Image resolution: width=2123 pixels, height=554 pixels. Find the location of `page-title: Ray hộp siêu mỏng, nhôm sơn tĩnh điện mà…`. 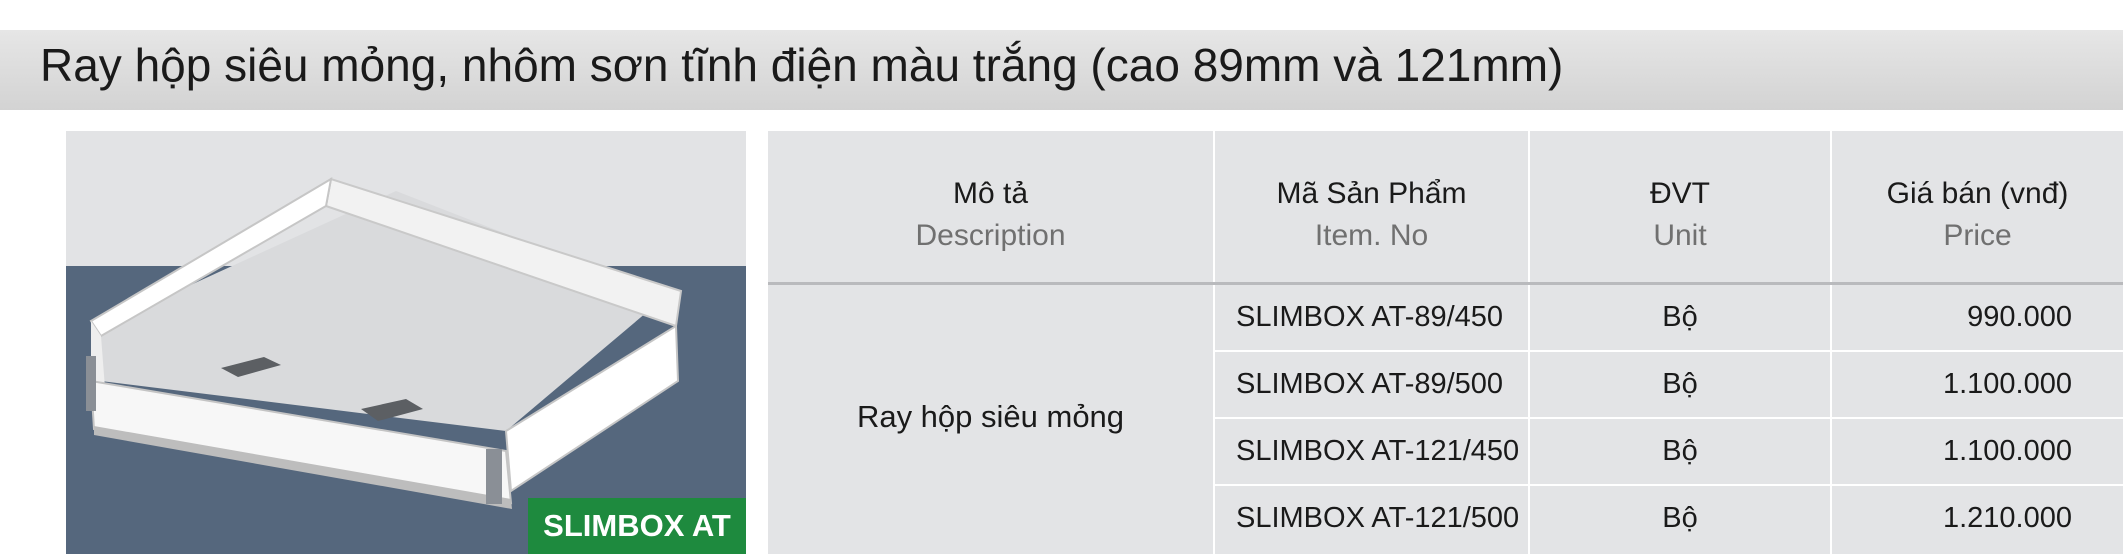

page-title: Ray hộp siêu mỏng, nhôm sơn tĩnh điện mà… is located at coordinates (802, 65).